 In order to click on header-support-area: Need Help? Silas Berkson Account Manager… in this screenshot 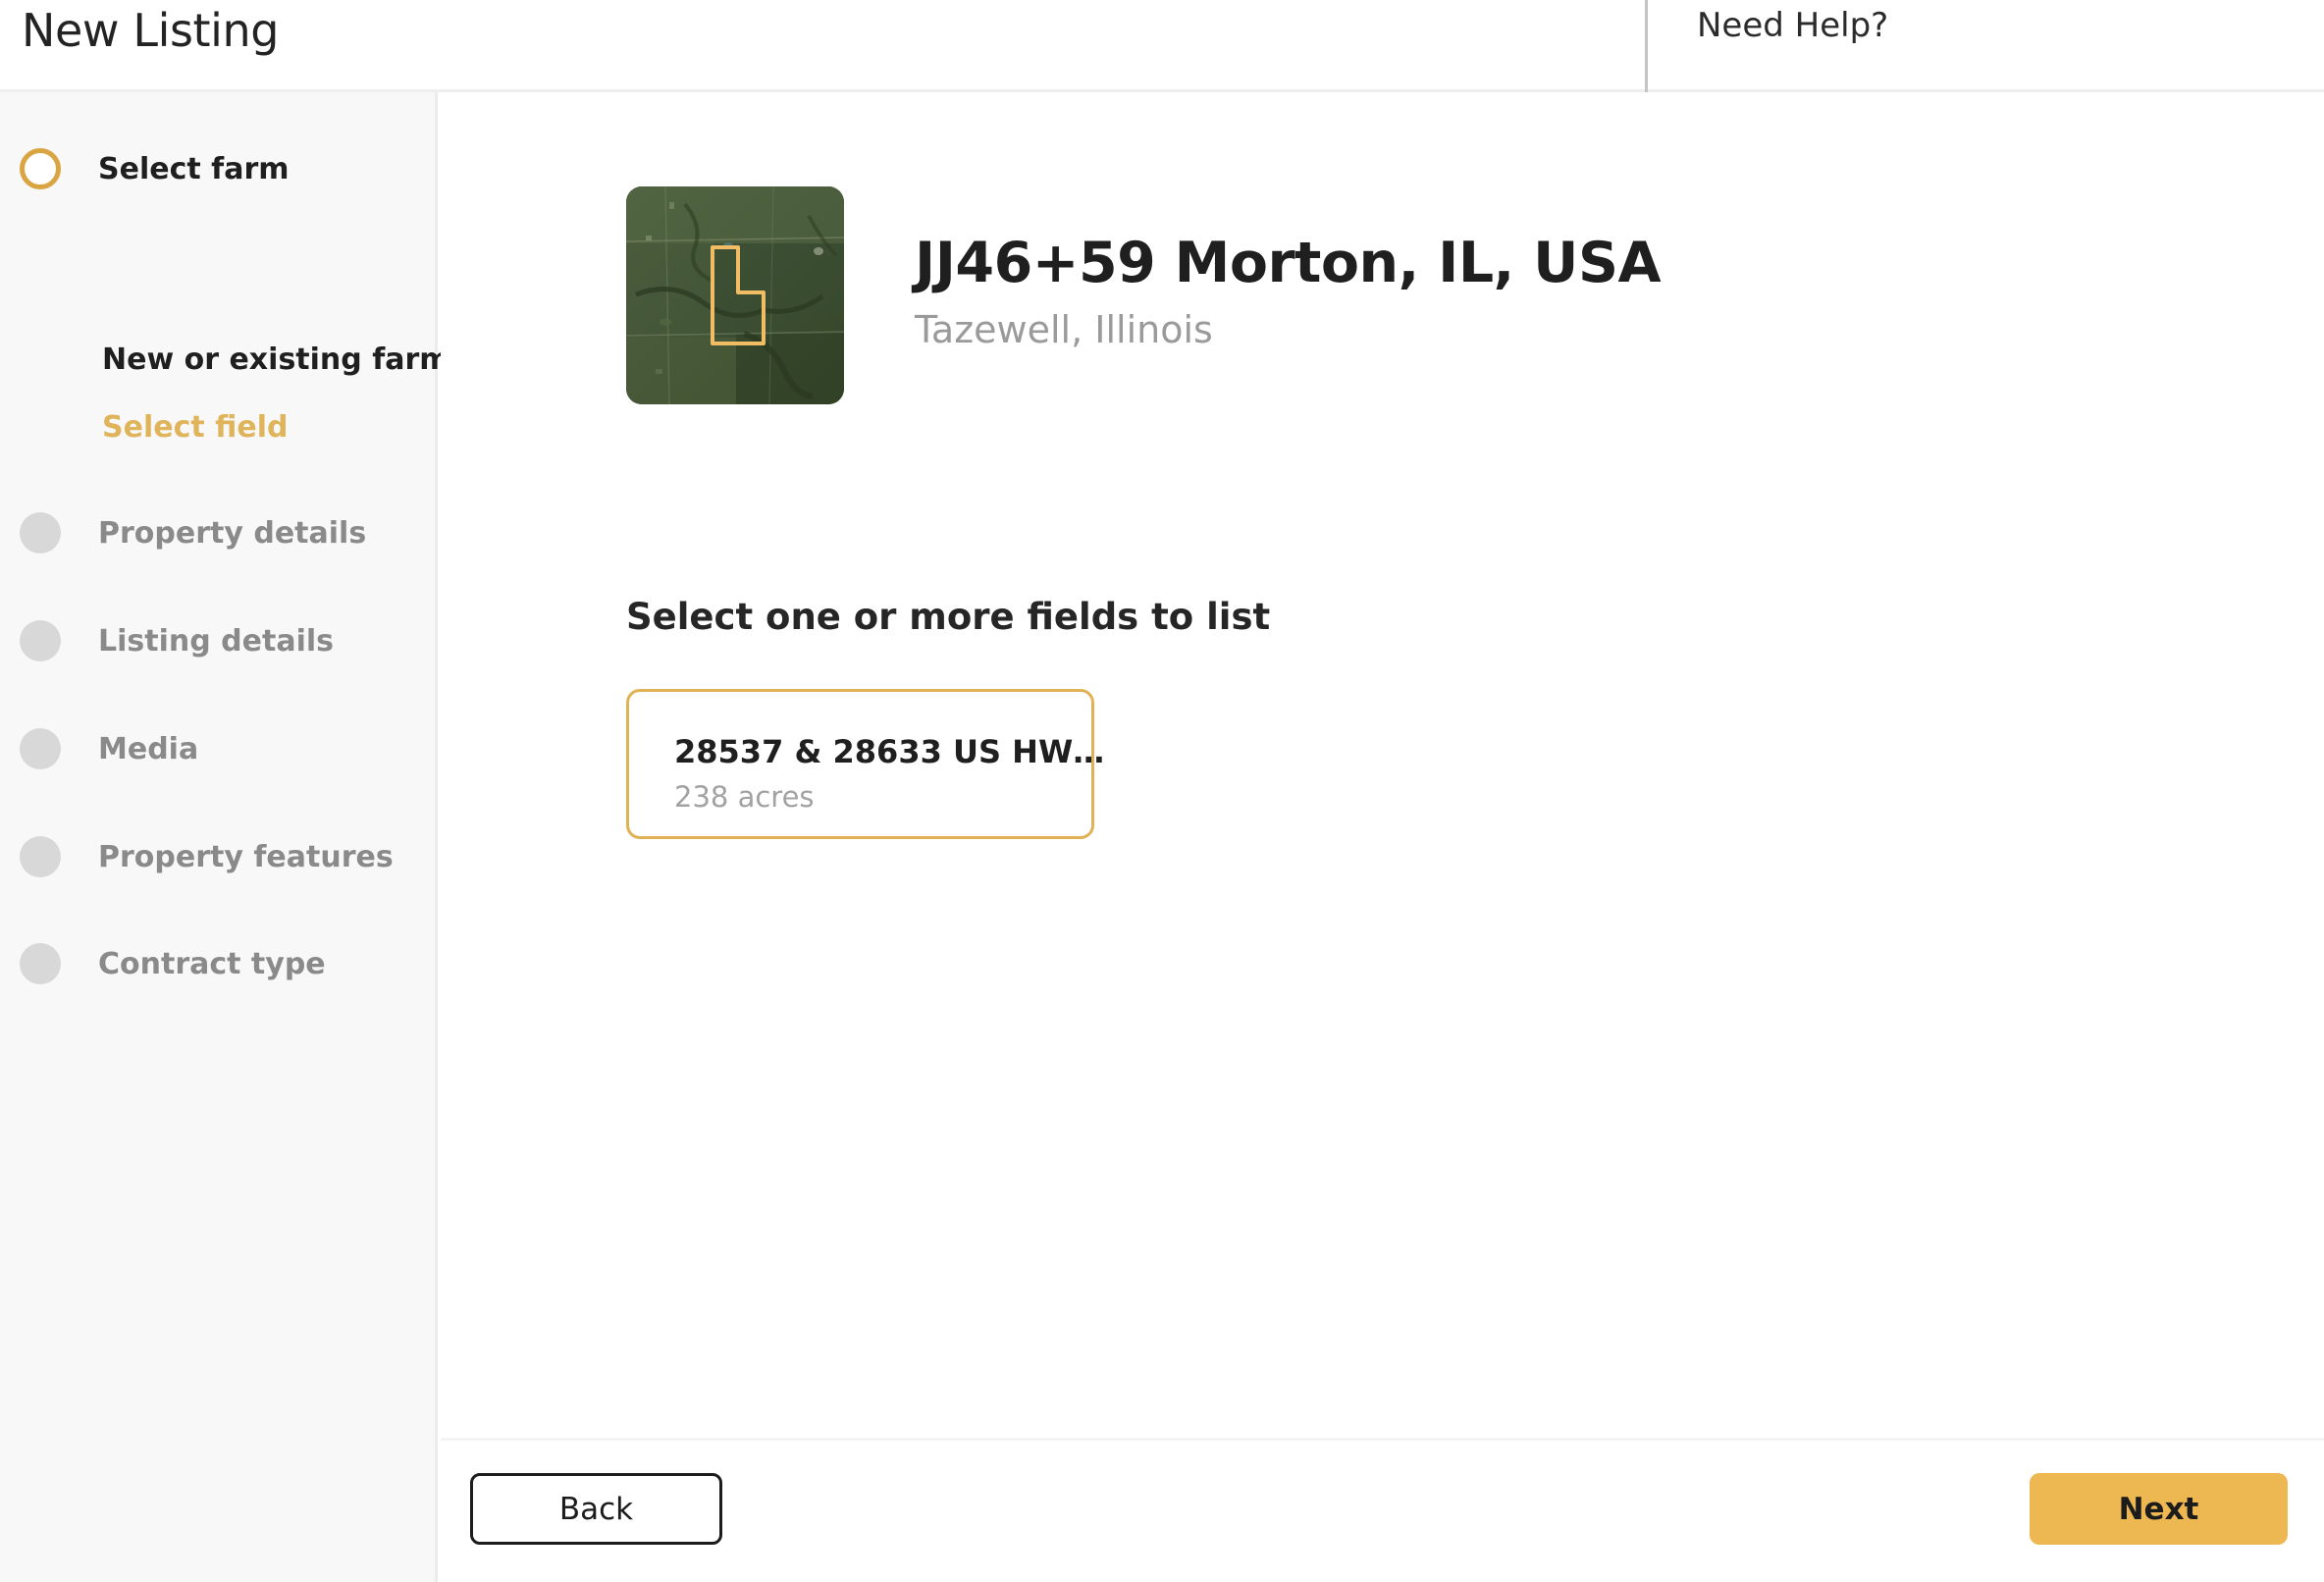, I will do `click(1985, 46)`.